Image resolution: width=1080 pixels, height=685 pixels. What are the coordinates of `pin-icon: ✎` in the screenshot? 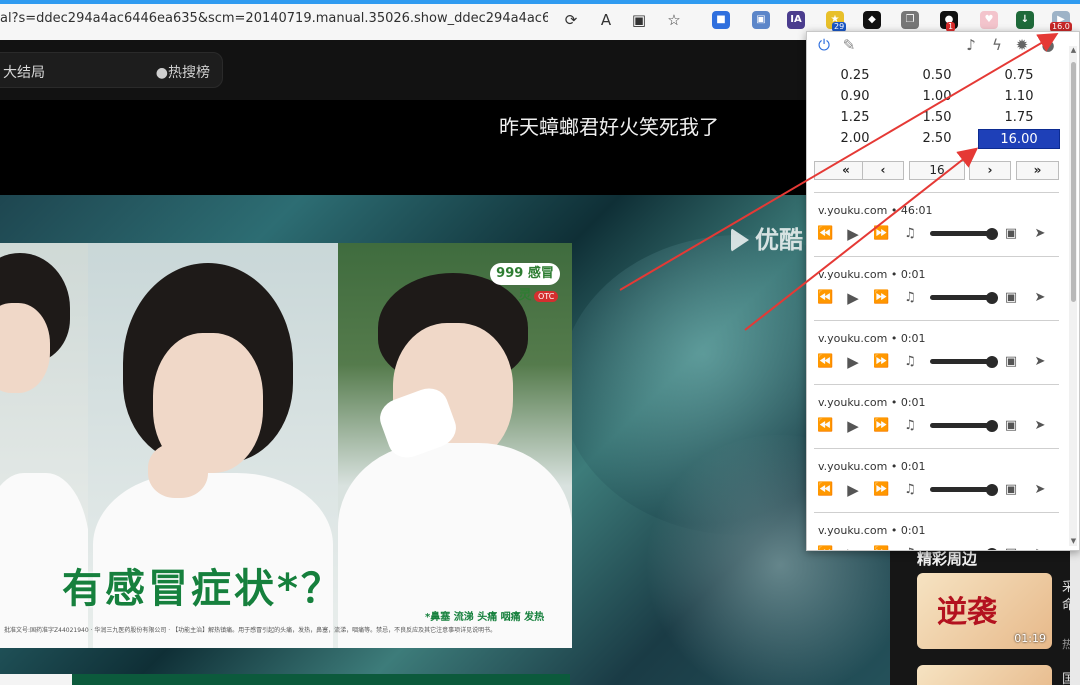 It's located at (849, 45).